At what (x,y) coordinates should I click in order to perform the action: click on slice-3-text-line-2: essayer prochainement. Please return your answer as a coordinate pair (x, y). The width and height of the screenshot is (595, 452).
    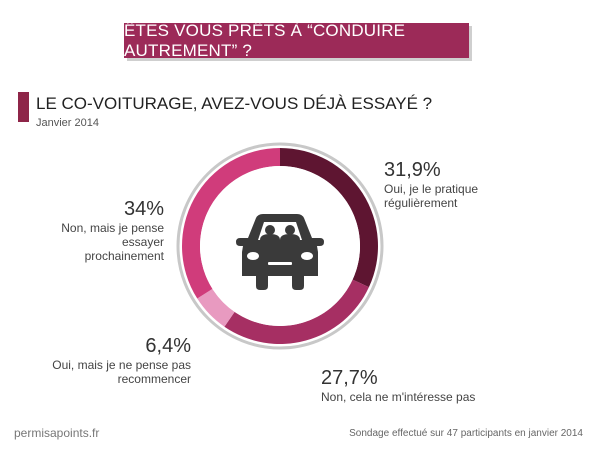
    Looking at the image, I should click on (124, 249).